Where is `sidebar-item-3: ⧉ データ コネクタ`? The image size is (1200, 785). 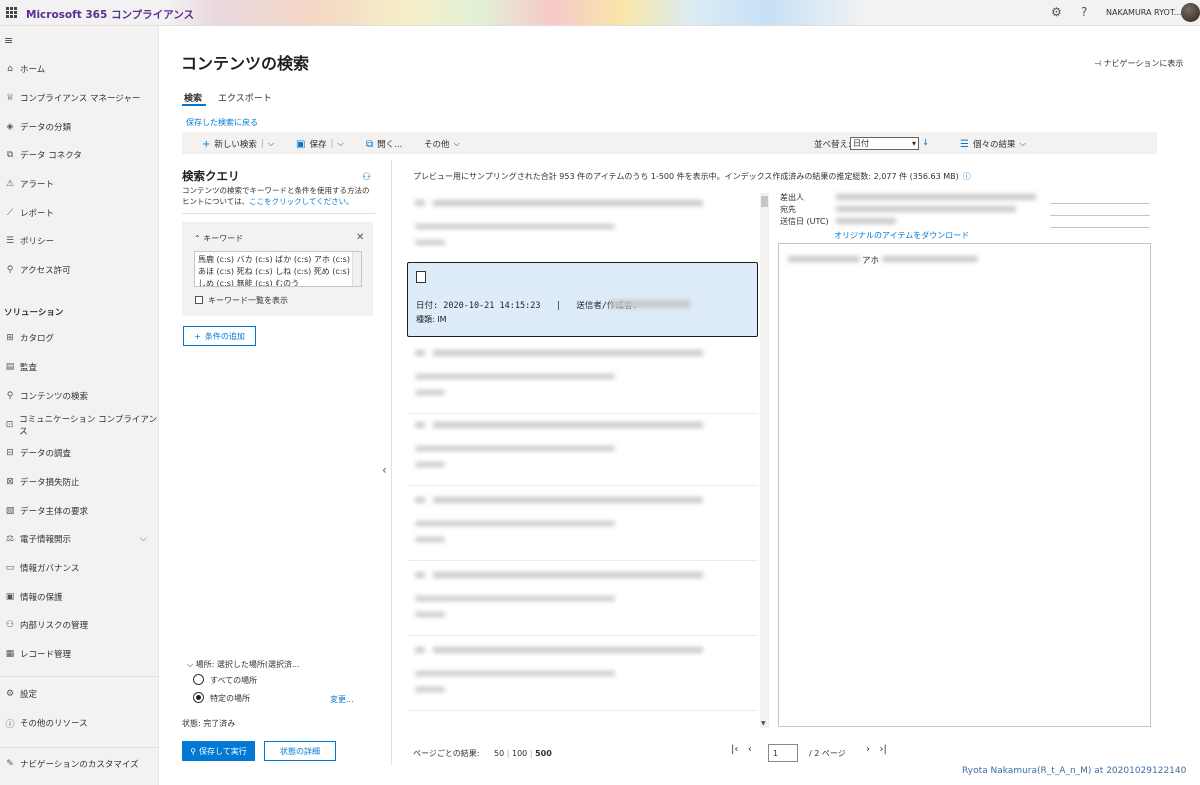
sidebar-item-3: ⧉ データ コネクタ is located at coordinates (79, 155).